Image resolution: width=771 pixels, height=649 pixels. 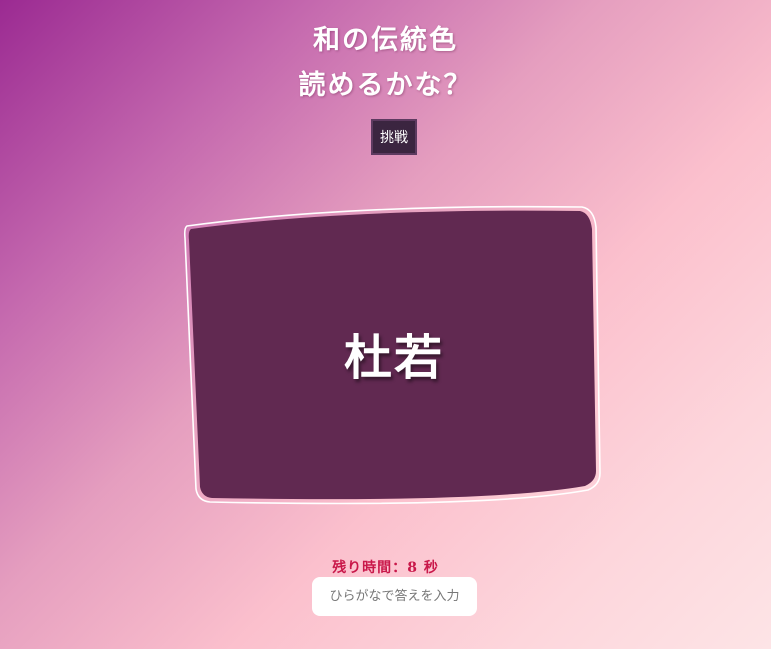 I want to click on timer: 残り時間：8 秒, so click(x=385, y=567).